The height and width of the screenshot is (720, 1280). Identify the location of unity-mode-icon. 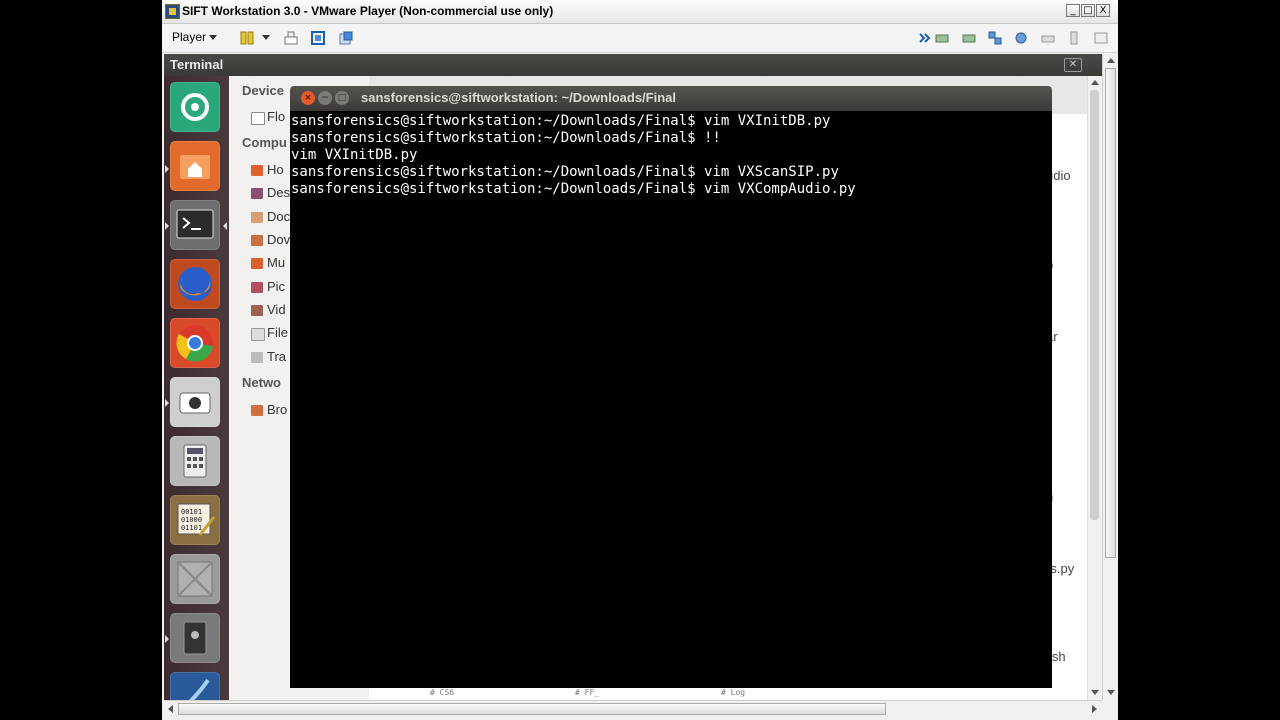
(346, 38).